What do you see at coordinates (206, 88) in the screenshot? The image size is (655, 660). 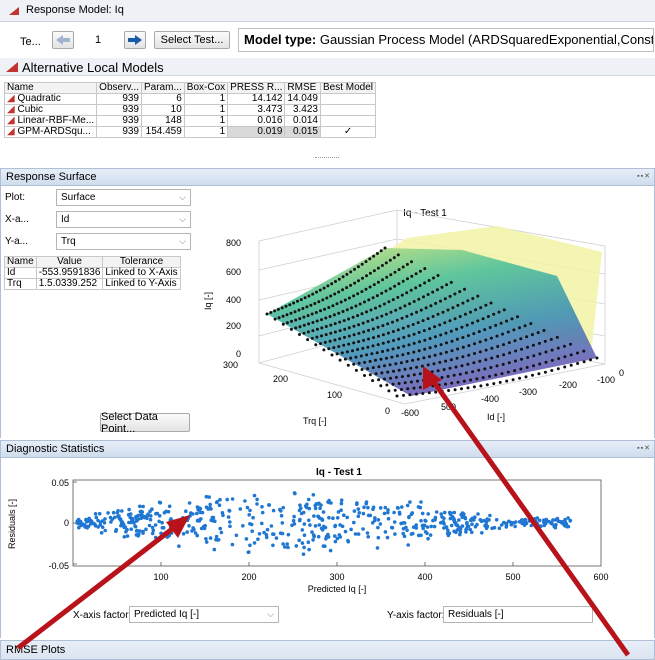 I see `col-boxcox: Box-Cox` at bounding box center [206, 88].